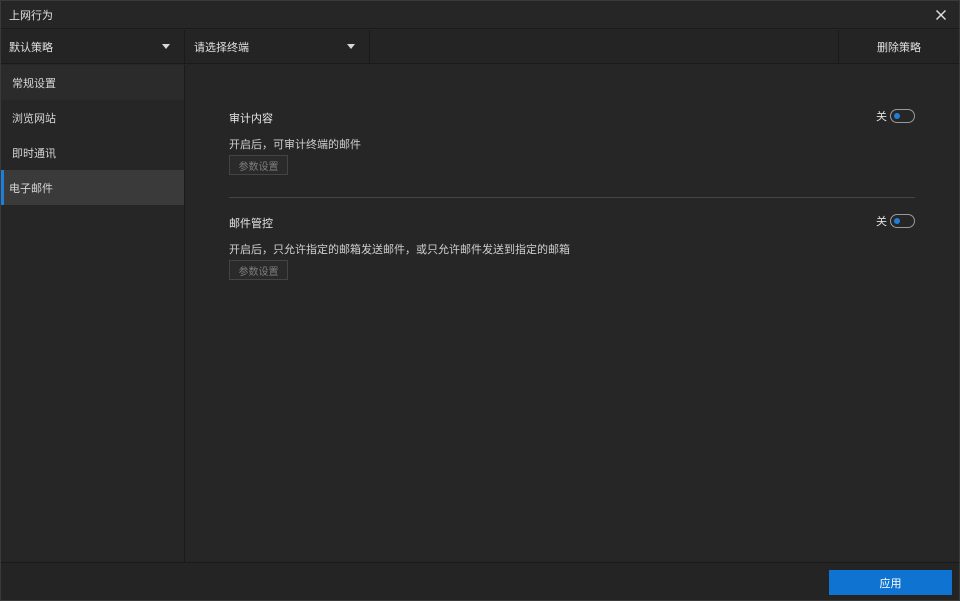  I want to click on sidebar-item-im: 即时通讯, so click(92, 152).